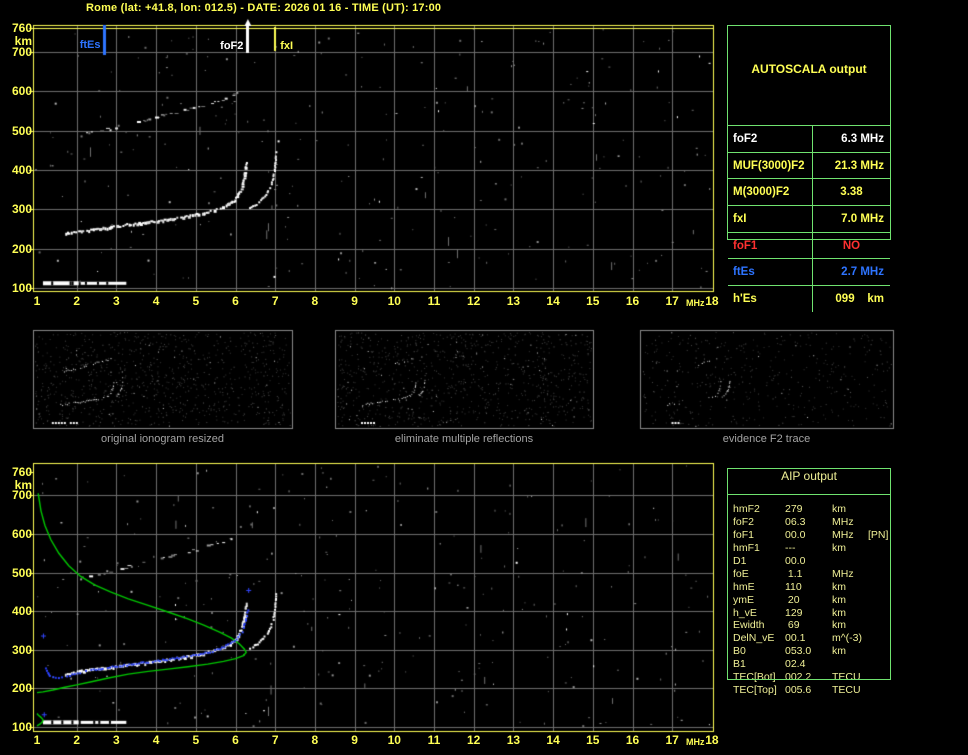  What do you see at coordinates (847, 638) in the screenshot?
I see `aip-row-unit: m^(-3)` at bounding box center [847, 638].